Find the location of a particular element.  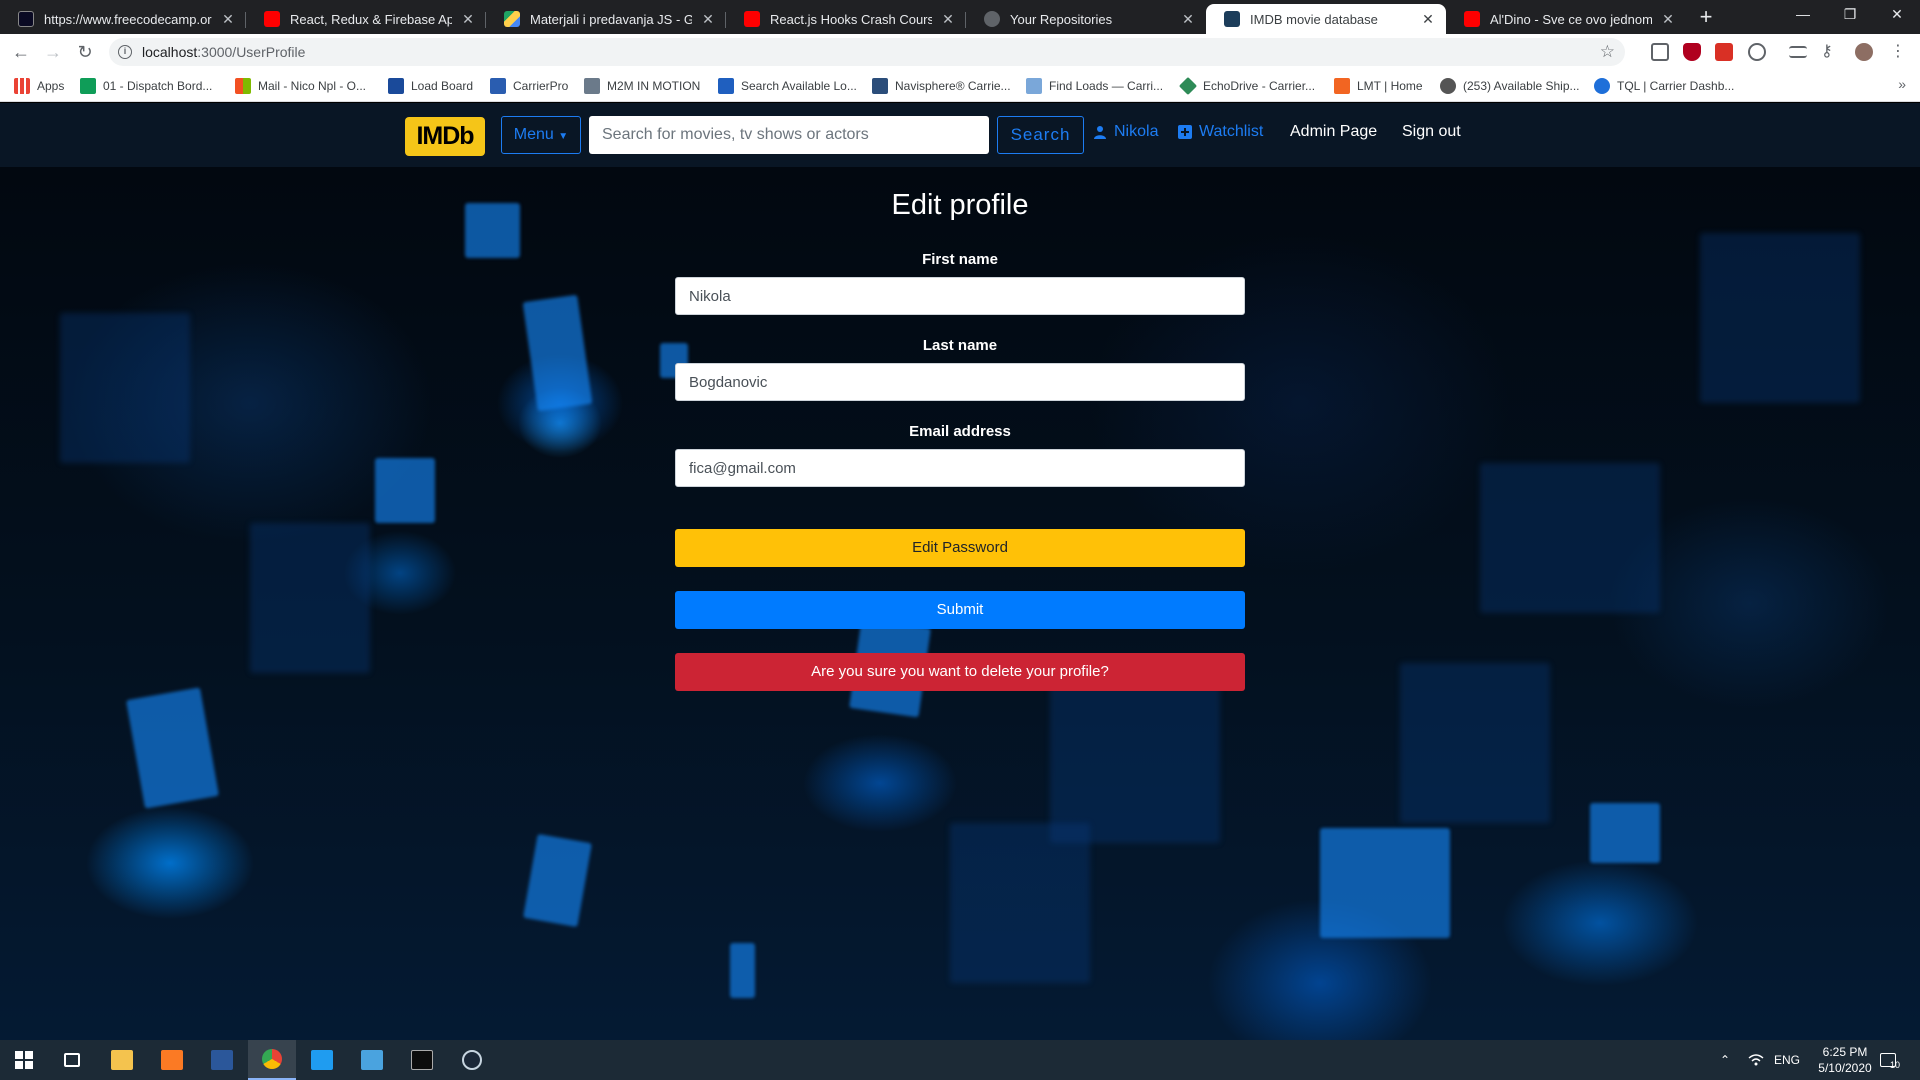

browser-tab: React.js Hooks Crash Course - Yo ✕ is located at coordinates (846, 19).